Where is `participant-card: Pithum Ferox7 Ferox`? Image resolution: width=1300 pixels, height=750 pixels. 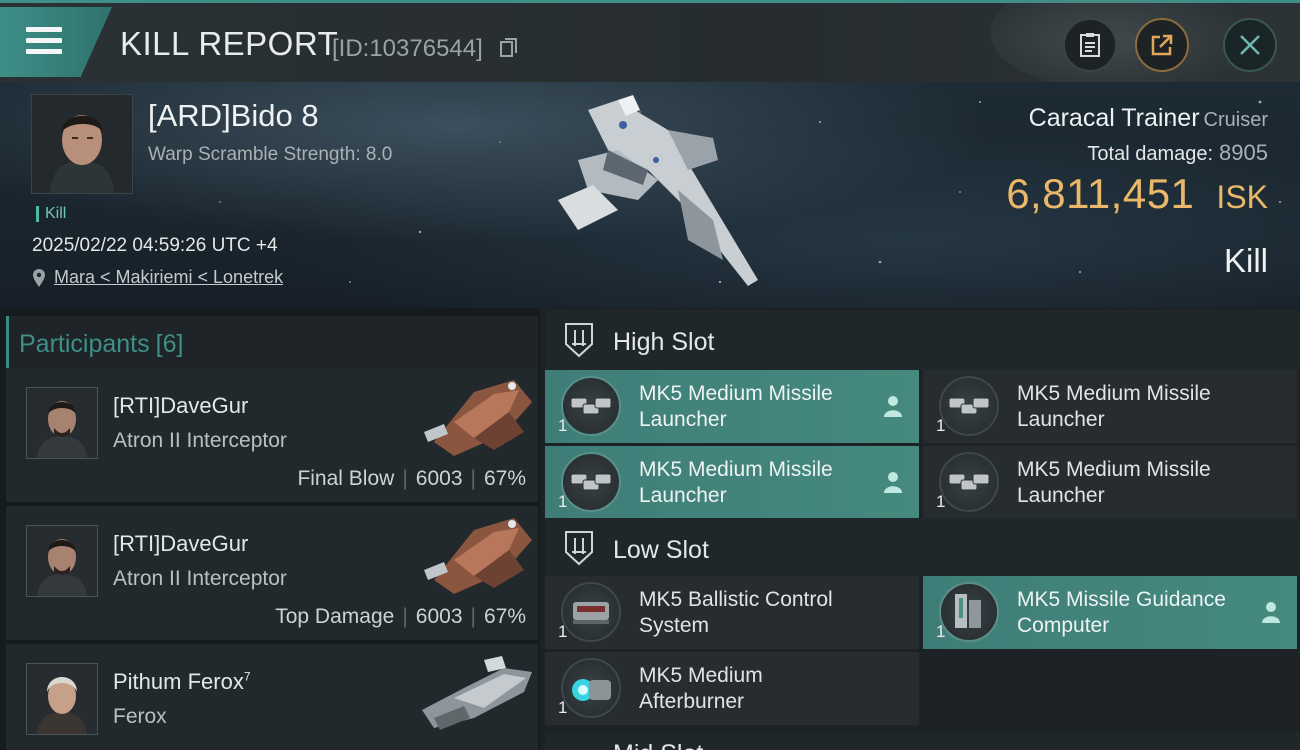
participant-card: Pithum Ferox7 Ferox is located at coordinates (272, 697).